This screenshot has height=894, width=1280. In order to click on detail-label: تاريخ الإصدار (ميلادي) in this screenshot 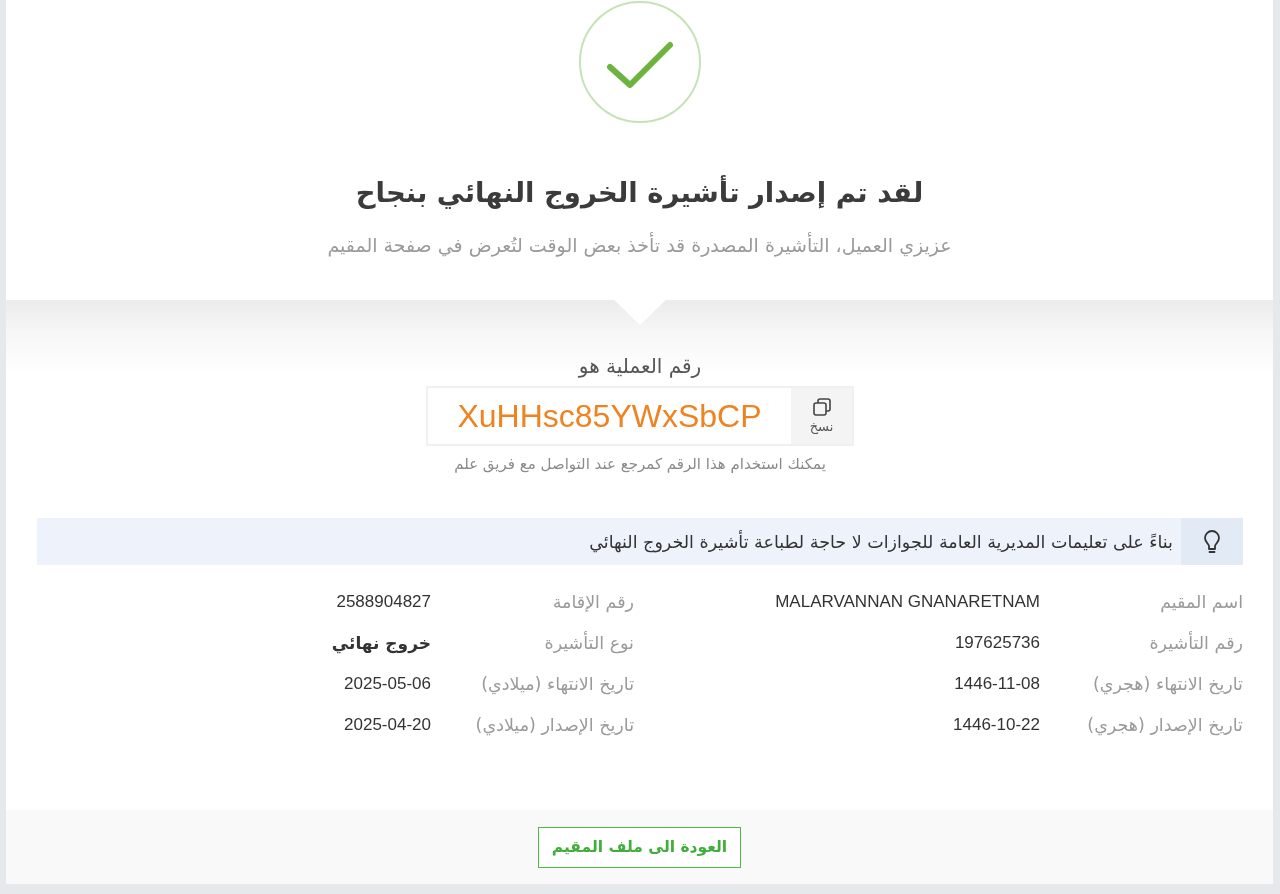, I will do `click(554, 724)`.